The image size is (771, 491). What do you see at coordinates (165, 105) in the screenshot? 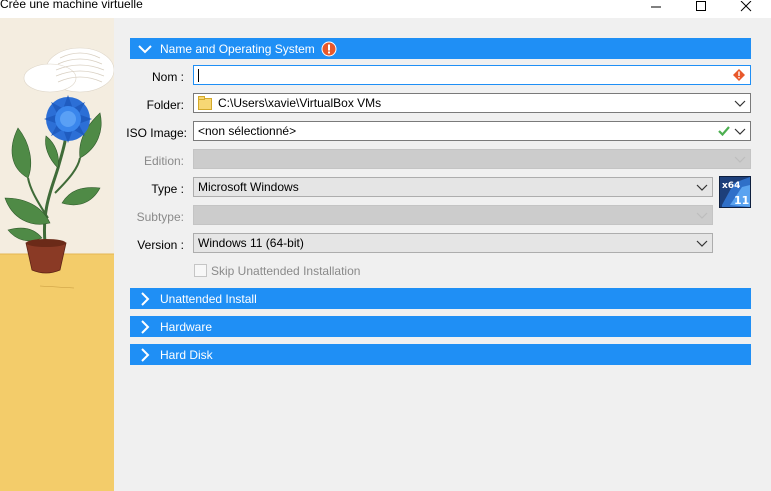
I see `folder-label: Folder:` at bounding box center [165, 105].